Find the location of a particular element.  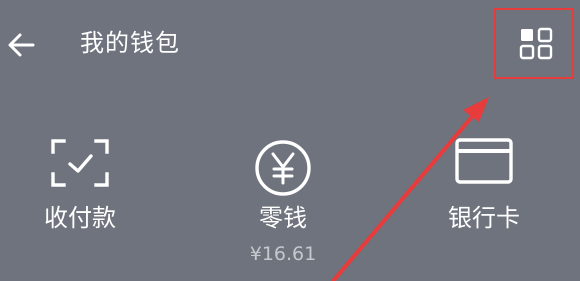

pay-receive-button: 收付款 is located at coordinates (80, 205).